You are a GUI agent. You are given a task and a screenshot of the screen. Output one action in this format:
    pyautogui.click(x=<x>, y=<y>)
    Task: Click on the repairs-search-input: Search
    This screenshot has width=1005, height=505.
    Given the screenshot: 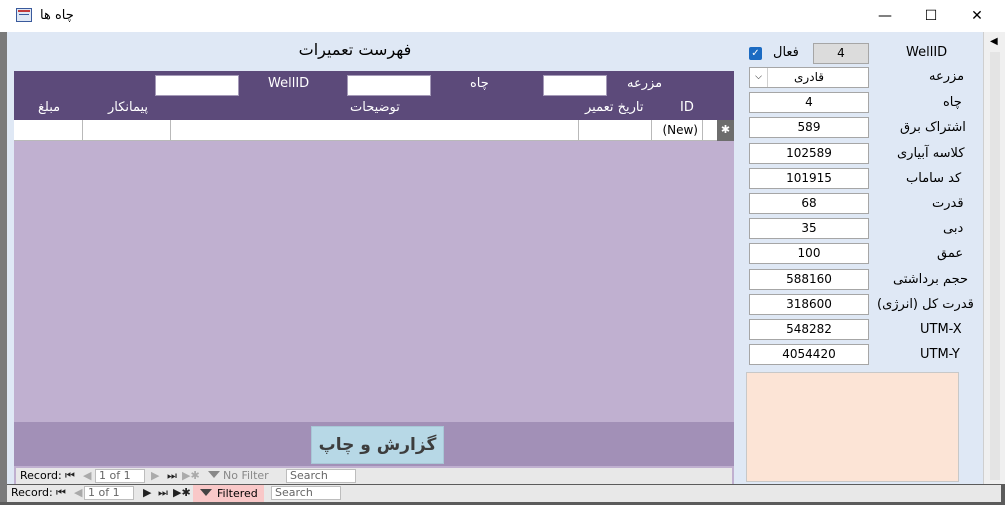 What is the action you would take?
    pyautogui.click(x=321, y=476)
    